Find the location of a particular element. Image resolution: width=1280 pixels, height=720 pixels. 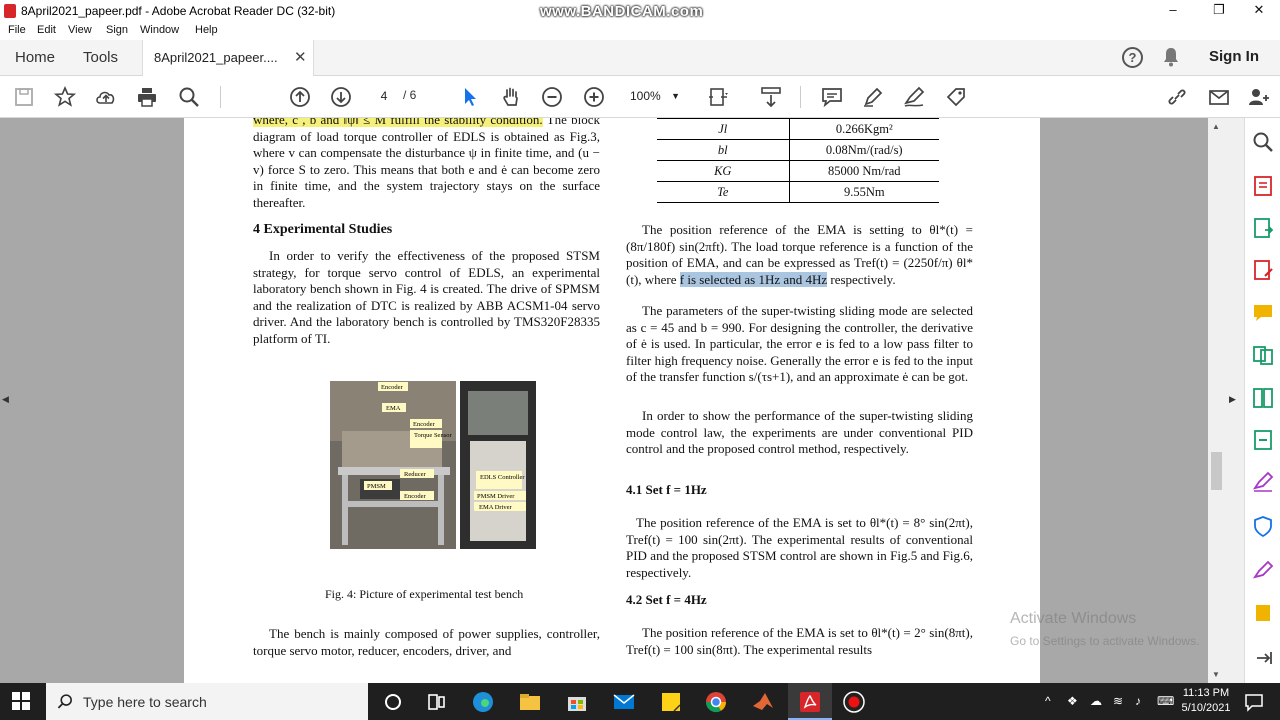

tools-right-rail is located at coordinates (1262, 400).